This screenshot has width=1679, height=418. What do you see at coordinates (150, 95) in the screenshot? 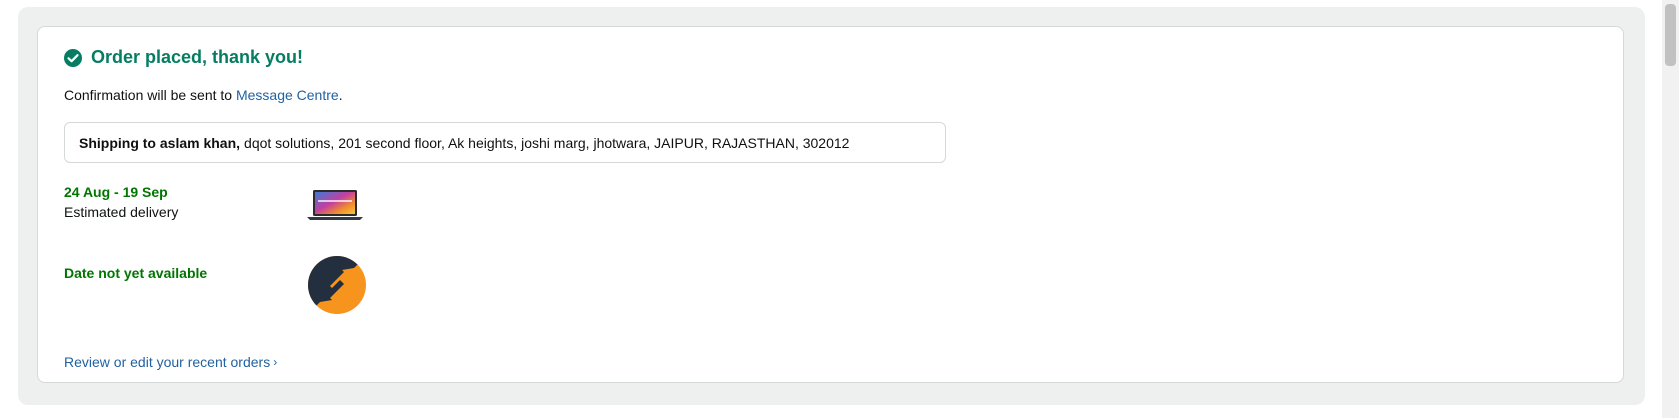
I see `confirmation-prefix: Confirmation will be sent to` at bounding box center [150, 95].